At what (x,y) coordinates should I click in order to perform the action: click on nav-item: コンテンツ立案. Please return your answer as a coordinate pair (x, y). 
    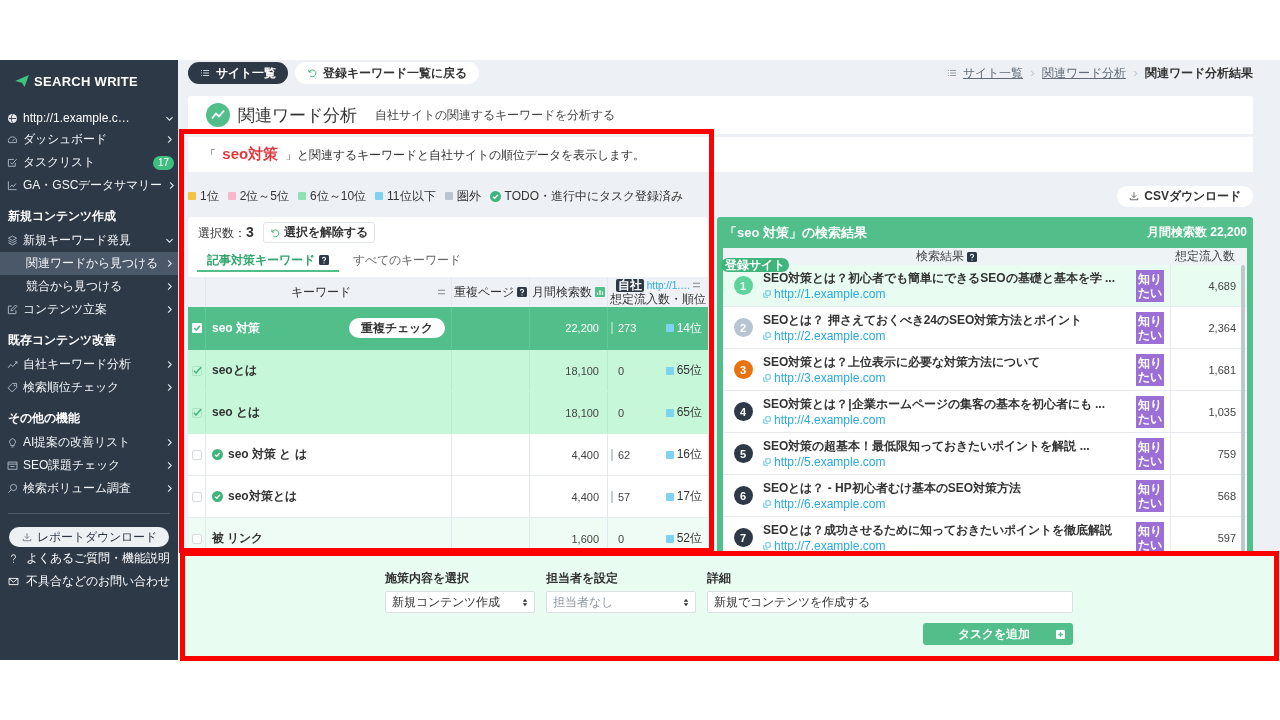
    Looking at the image, I should click on (89, 309).